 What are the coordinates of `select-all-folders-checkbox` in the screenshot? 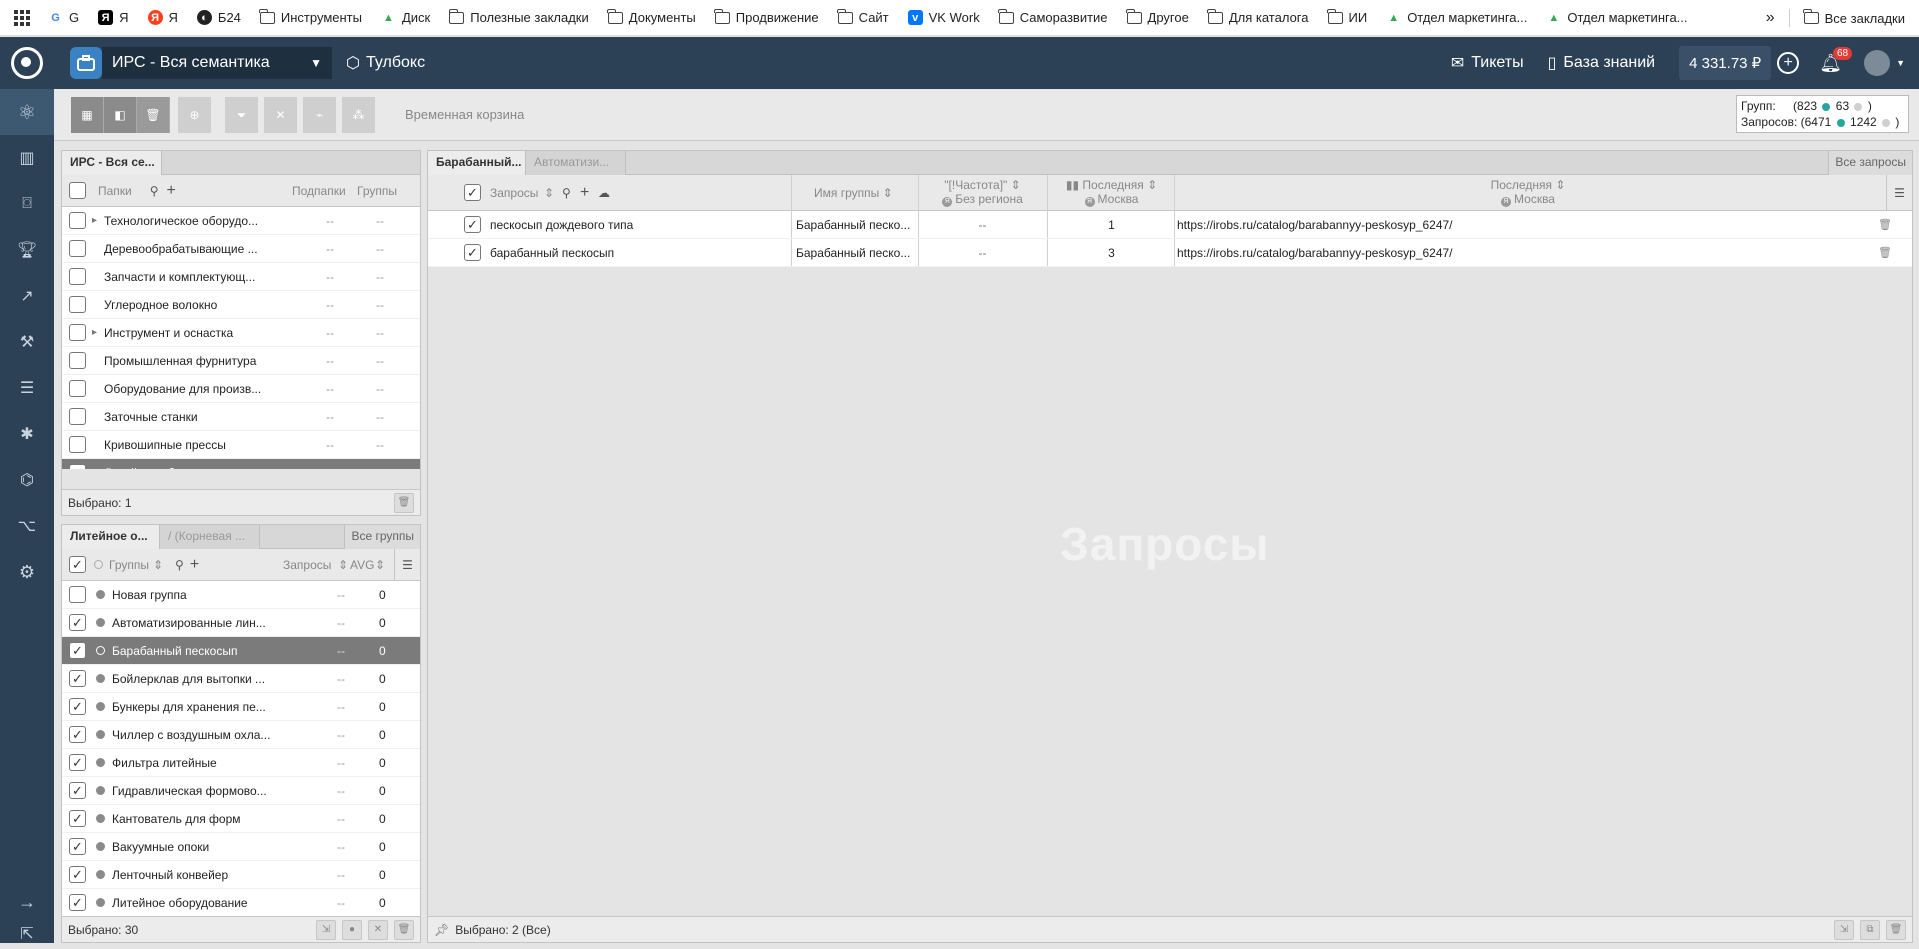 It's located at (77, 190).